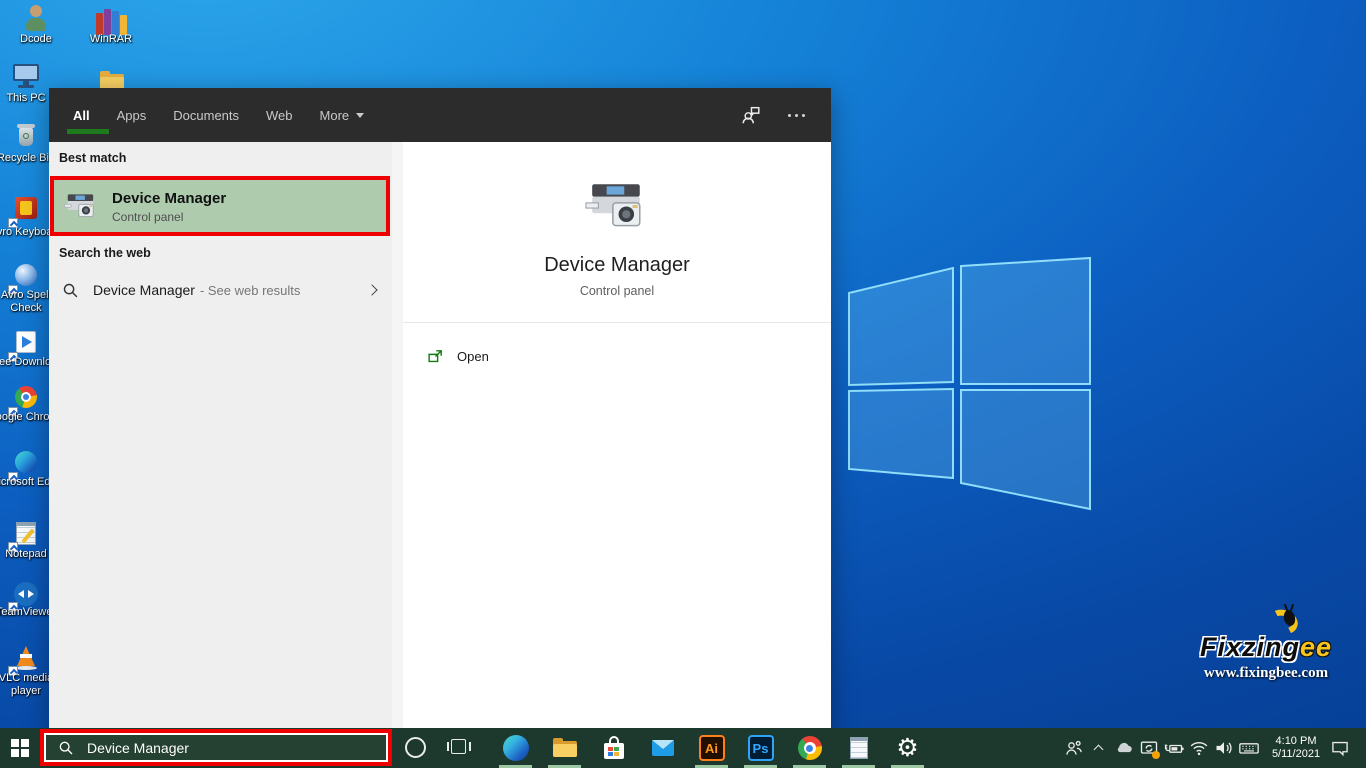  I want to click on taskbar-clock: 4:10 PM 5/11/2021, so click(1296, 748).